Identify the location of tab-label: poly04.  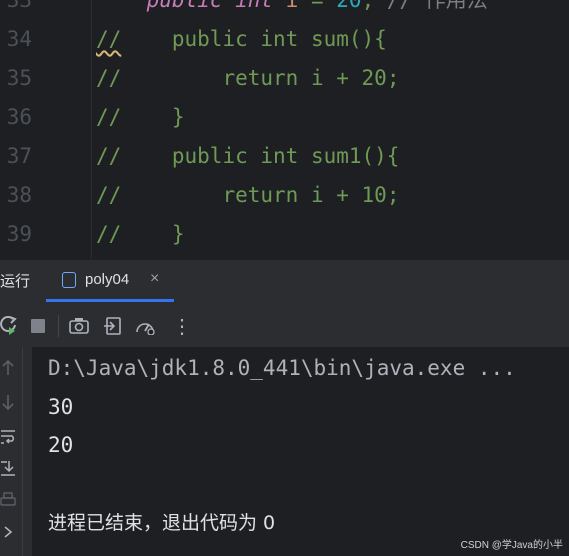
(107, 279).